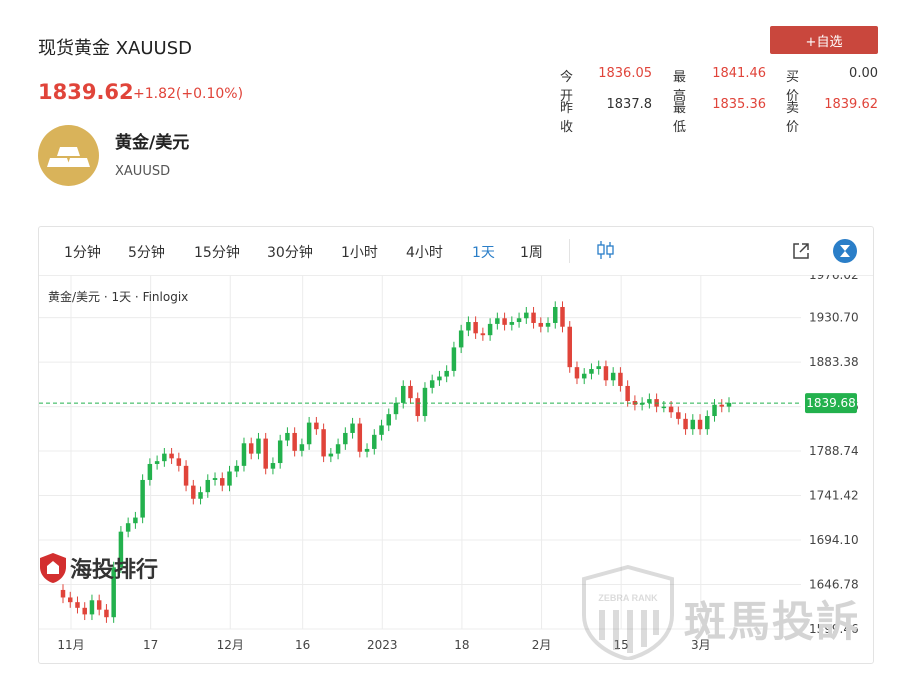 This screenshot has height=678, width=908. I want to click on y-tick-label: 1976.02, so click(834, 278).